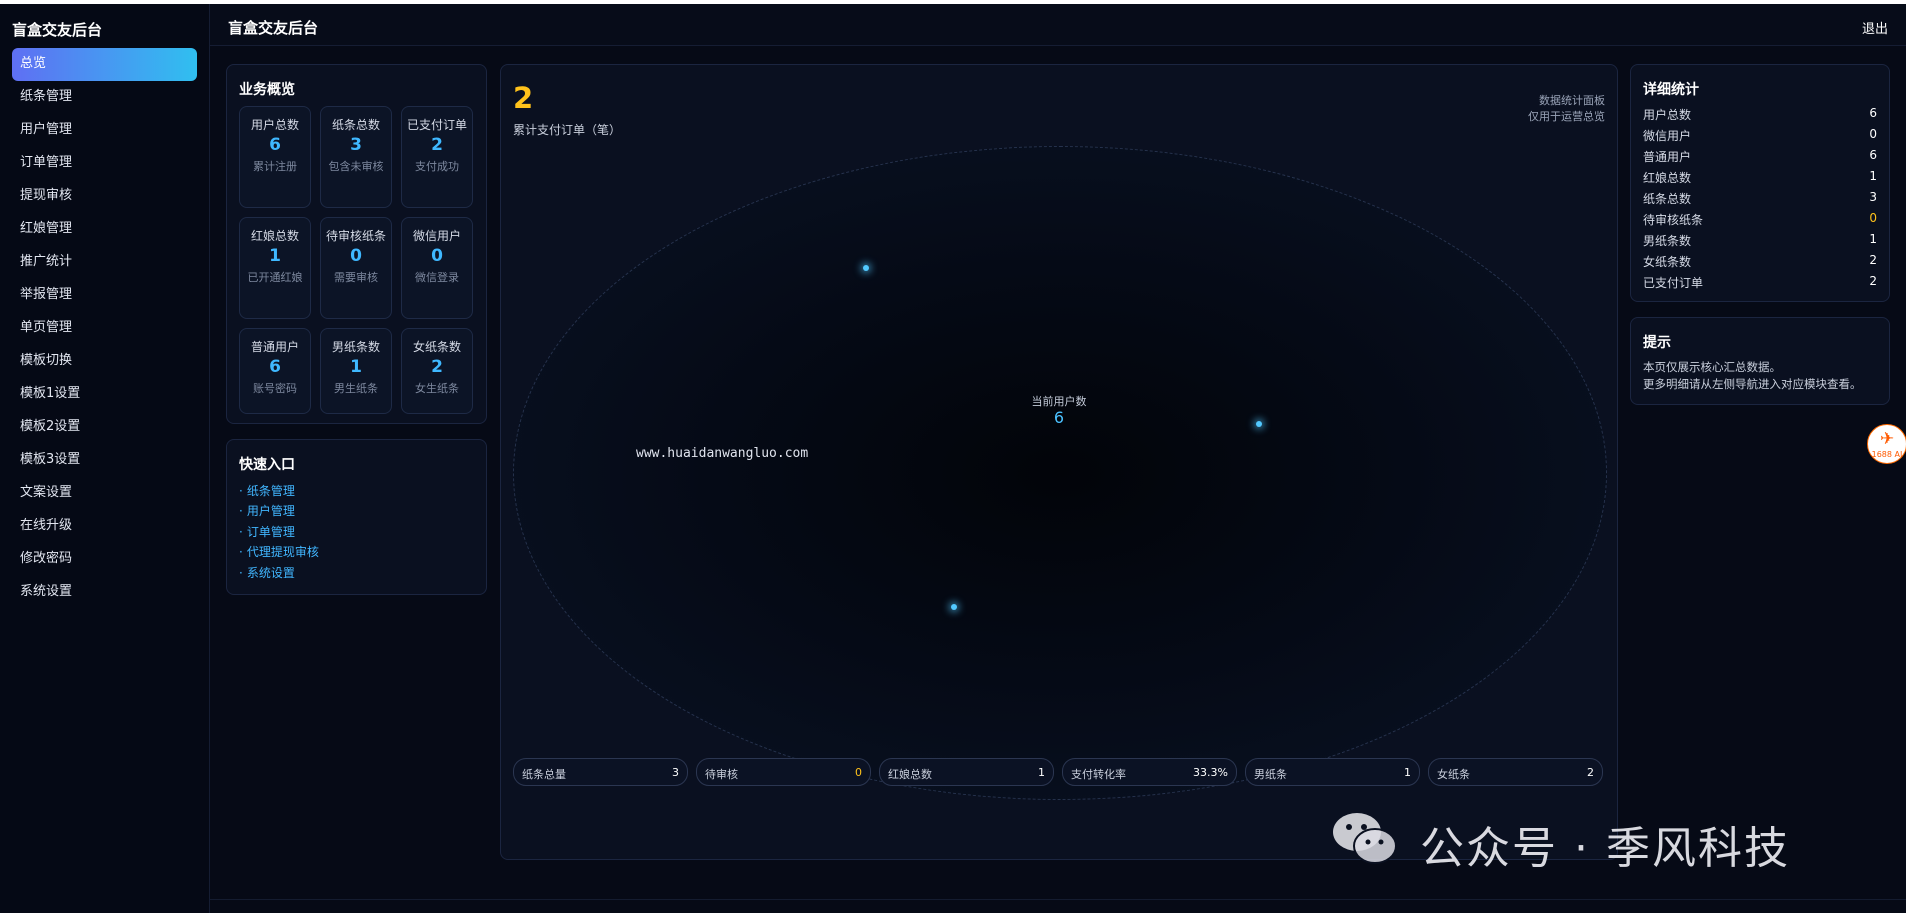 The height and width of the screenshot is (913, 1906). Describe the element at coordinates (783, 772) in the screenshot. I see `chip-pending: 待审核 0` at that location.